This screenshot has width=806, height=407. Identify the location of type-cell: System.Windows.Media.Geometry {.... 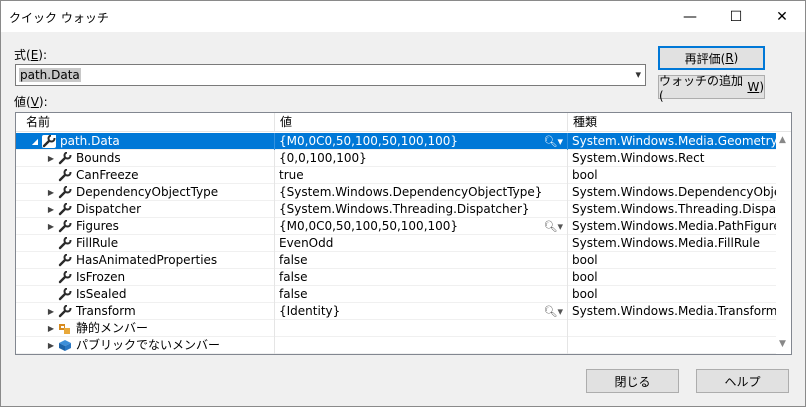
(672, 141).